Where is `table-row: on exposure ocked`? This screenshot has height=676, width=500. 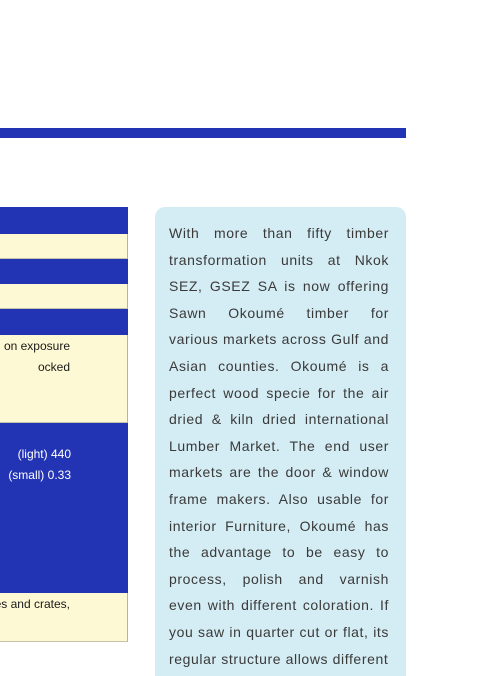
table-row: on exposure ocked is located at coordinates (64, 379).